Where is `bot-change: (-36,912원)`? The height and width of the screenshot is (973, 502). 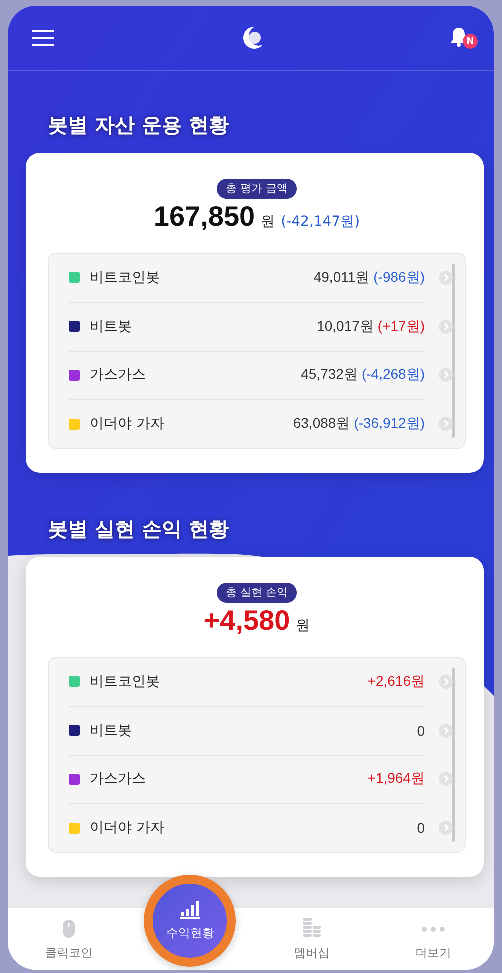
bot-change: (-36,912원) is located at coordinates (389, 424).